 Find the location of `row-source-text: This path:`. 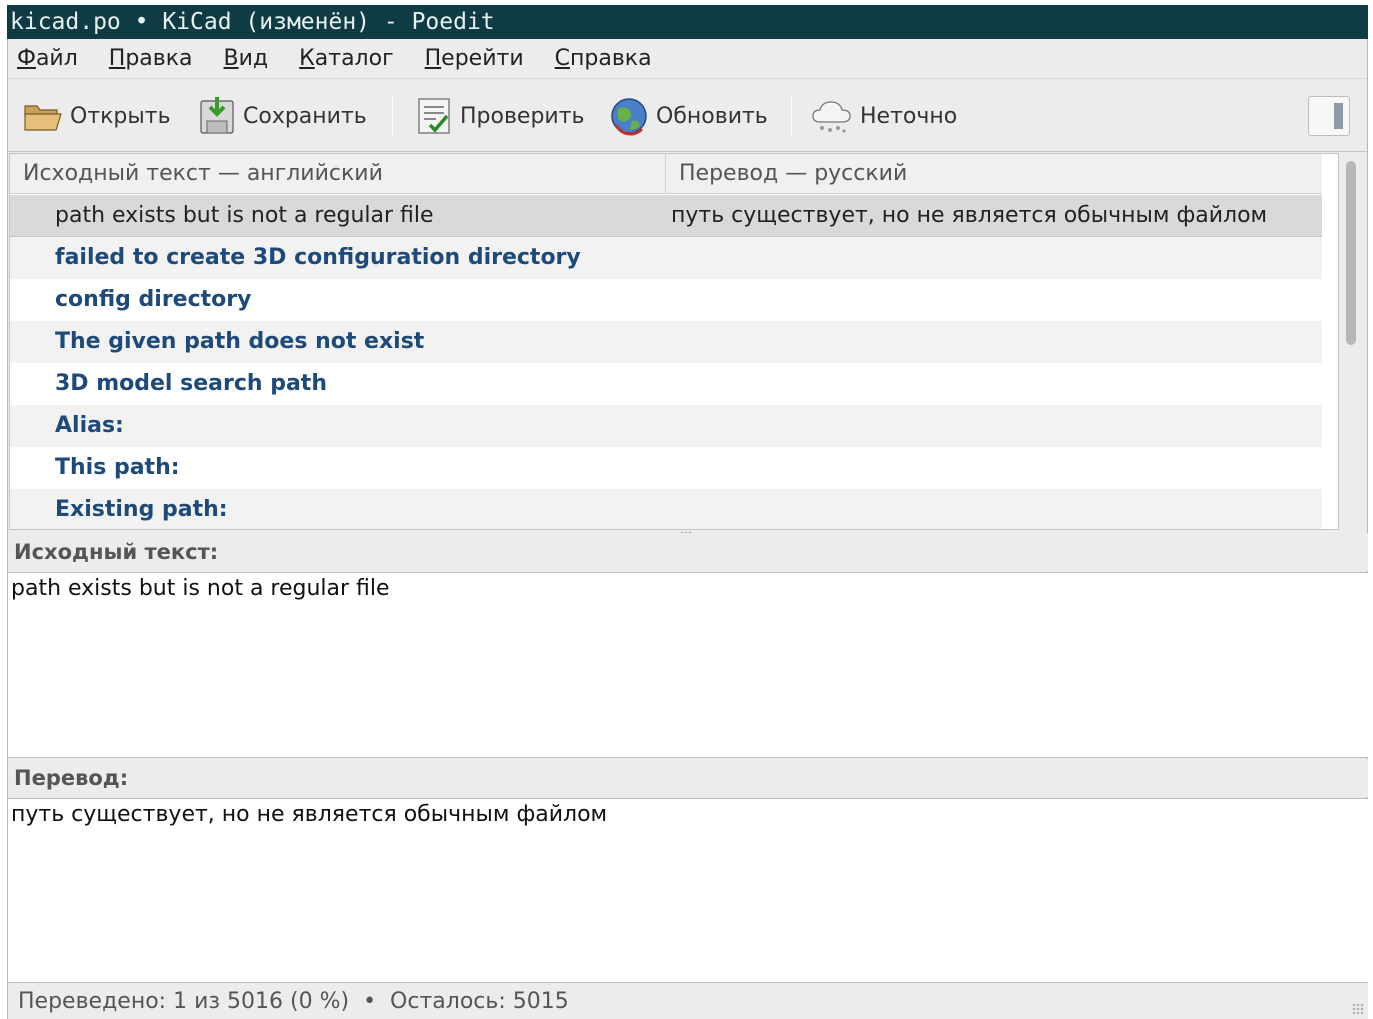

row-source-text: This path: is located at coordinates (117, 467).